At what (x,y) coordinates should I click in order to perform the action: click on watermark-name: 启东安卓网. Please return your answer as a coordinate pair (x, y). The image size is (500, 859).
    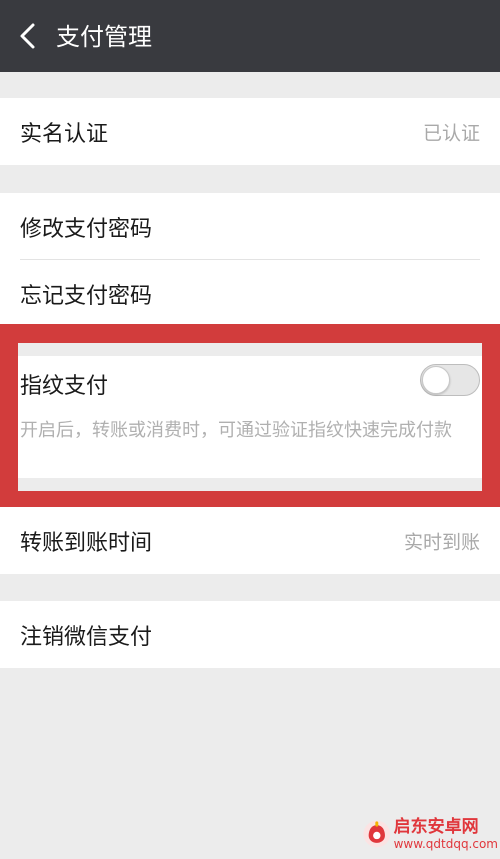
    Looking at the image, I should click on (436, 827).